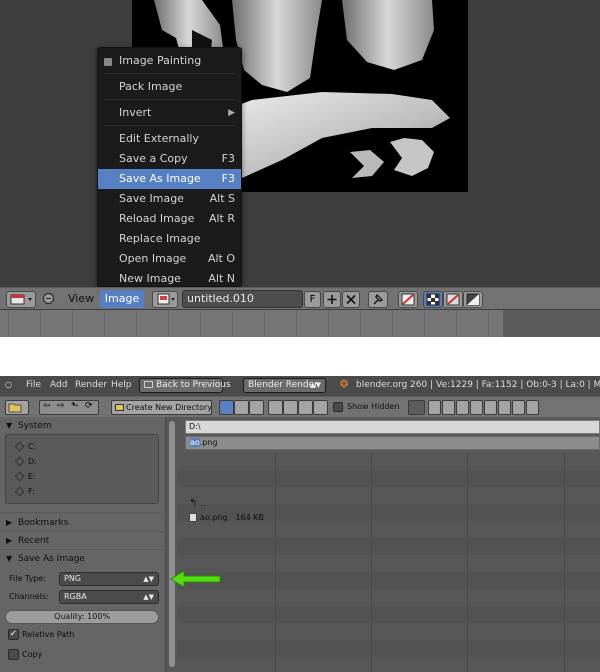 The image size is (600, 672). What do you see at coordinates (109, 597) in the screenshot?
I see `channels-dropdown: RGBA ▲▼` at bounding box center [109, 597].